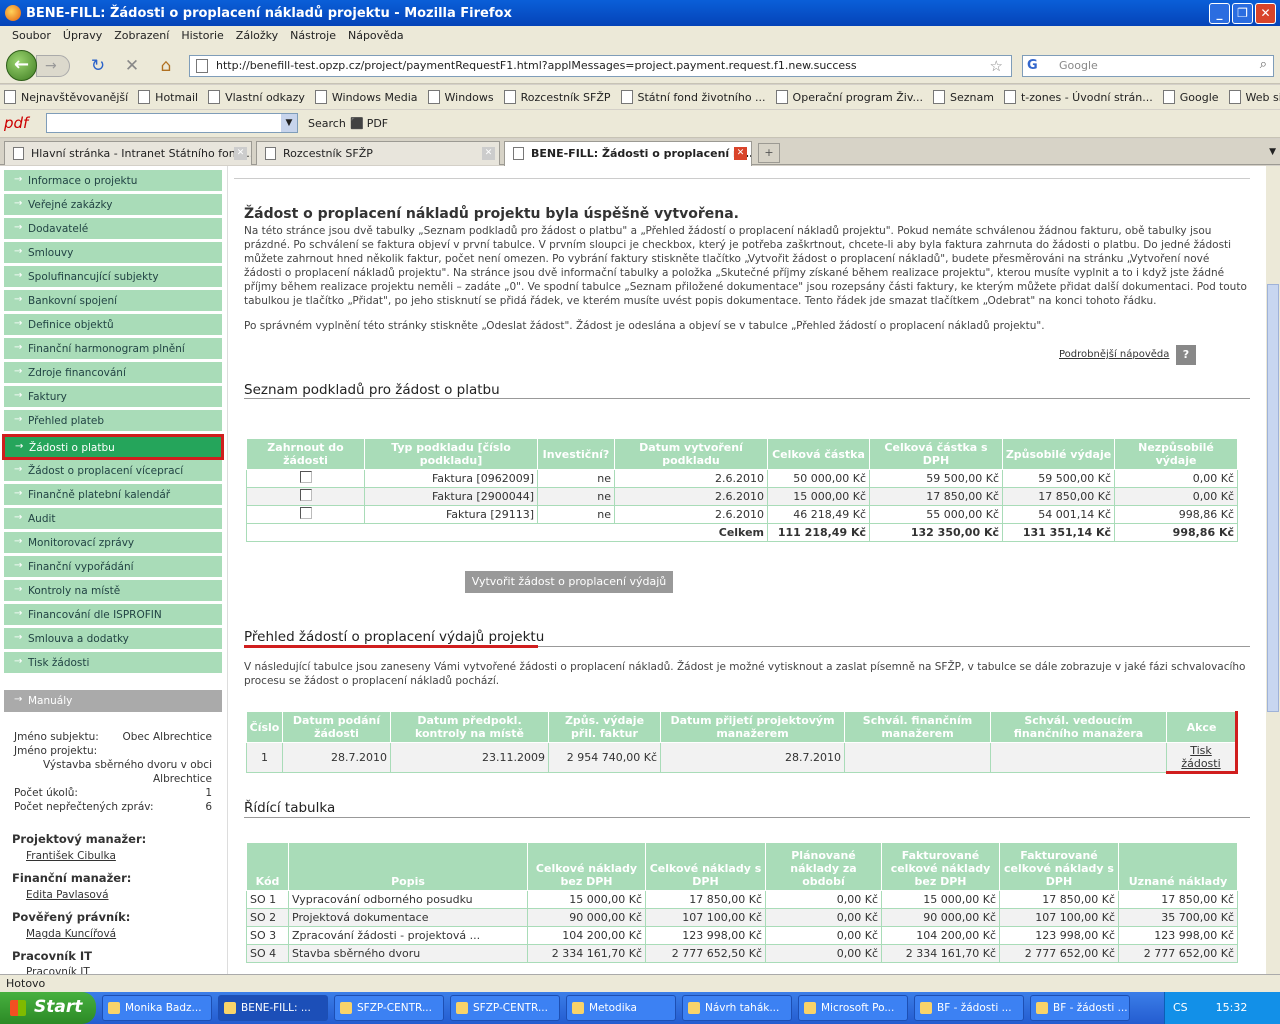 This screenshot has height=1024, width=1280. Describe the element at coordinates (369, 123) in the screenshot. I see `pdf-button: ⬛ PDF` at that location.